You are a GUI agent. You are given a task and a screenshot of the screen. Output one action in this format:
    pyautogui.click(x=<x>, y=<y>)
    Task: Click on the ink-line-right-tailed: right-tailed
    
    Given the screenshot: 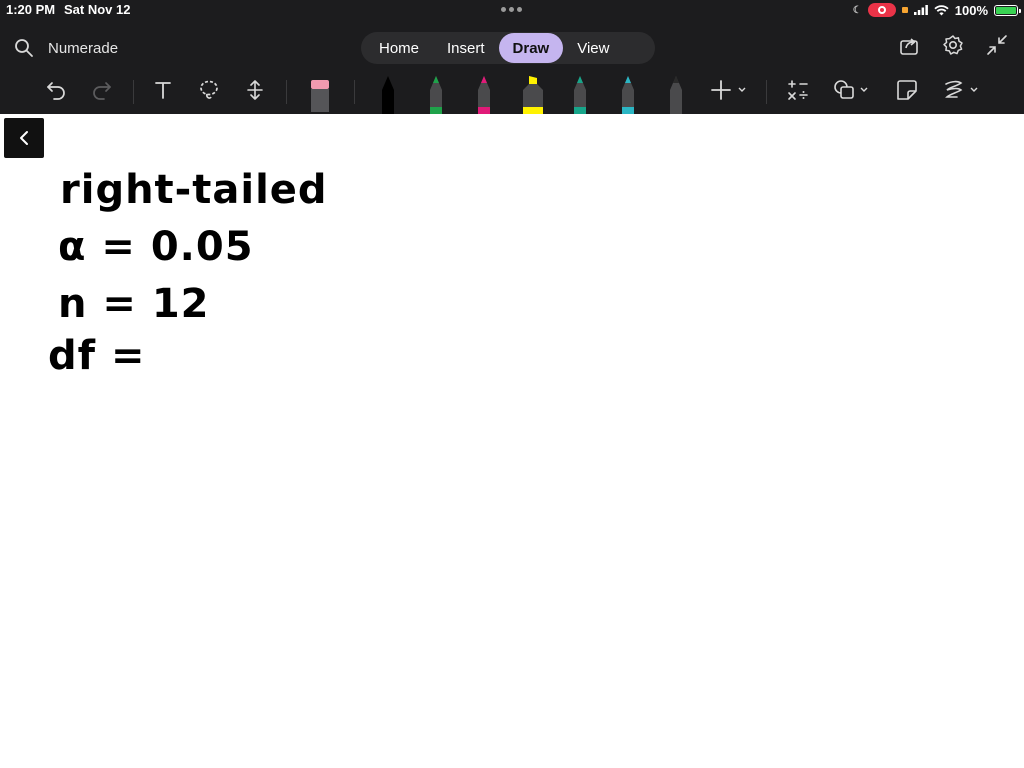 What is the action you would take?
    pyautogui.click(x=194, y=190)
    